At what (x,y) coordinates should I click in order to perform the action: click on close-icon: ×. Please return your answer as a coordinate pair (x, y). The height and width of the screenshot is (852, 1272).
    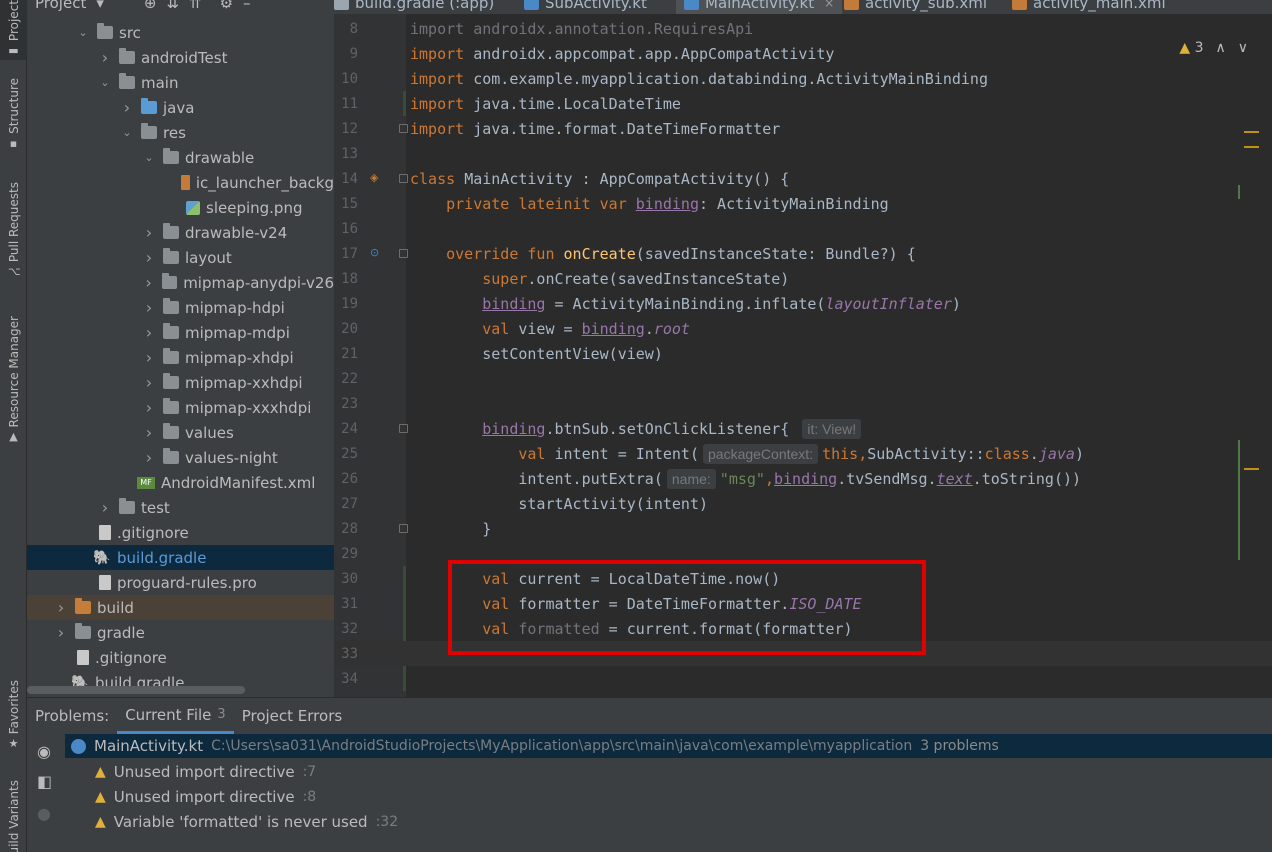
    Looking at the image, I should click on (829, 5).